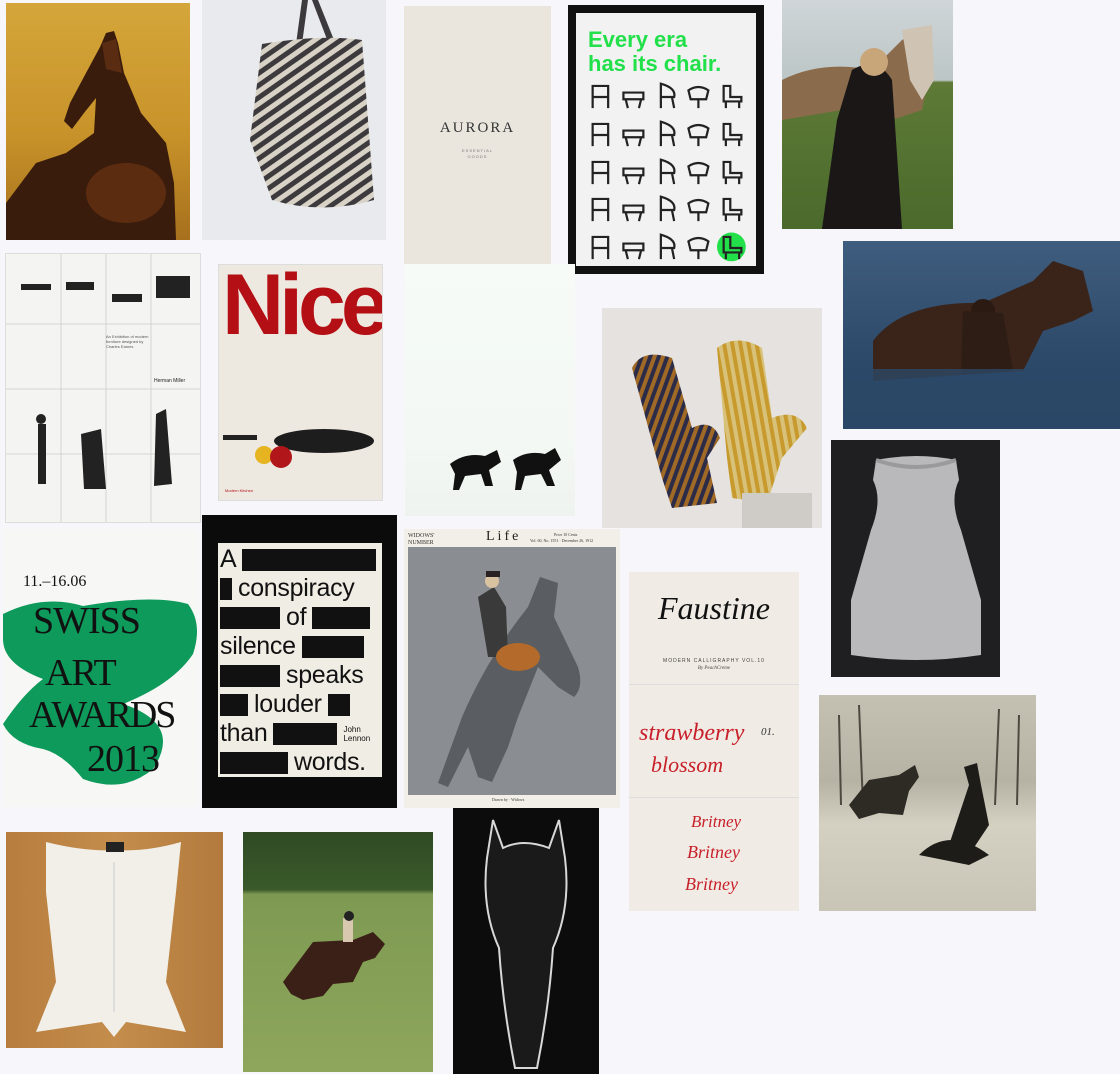 The height and width of the screenshot is (1074, 1120). Describe the element at coordinates (296, 617) in the screenshot. I see `cons-word-of: of` at that location.